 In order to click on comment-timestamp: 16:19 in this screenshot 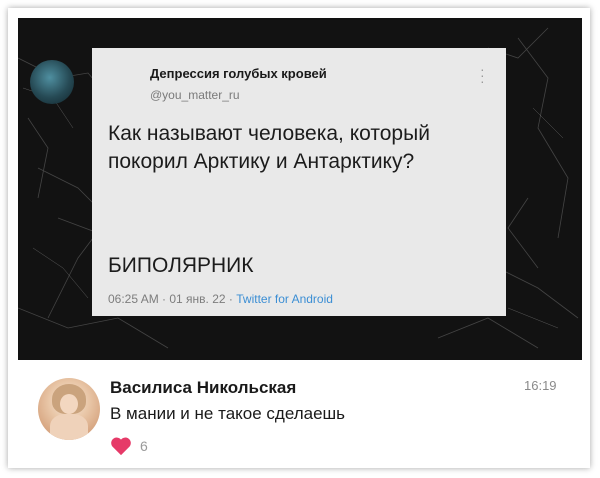, I will do `click(540, 385)`.